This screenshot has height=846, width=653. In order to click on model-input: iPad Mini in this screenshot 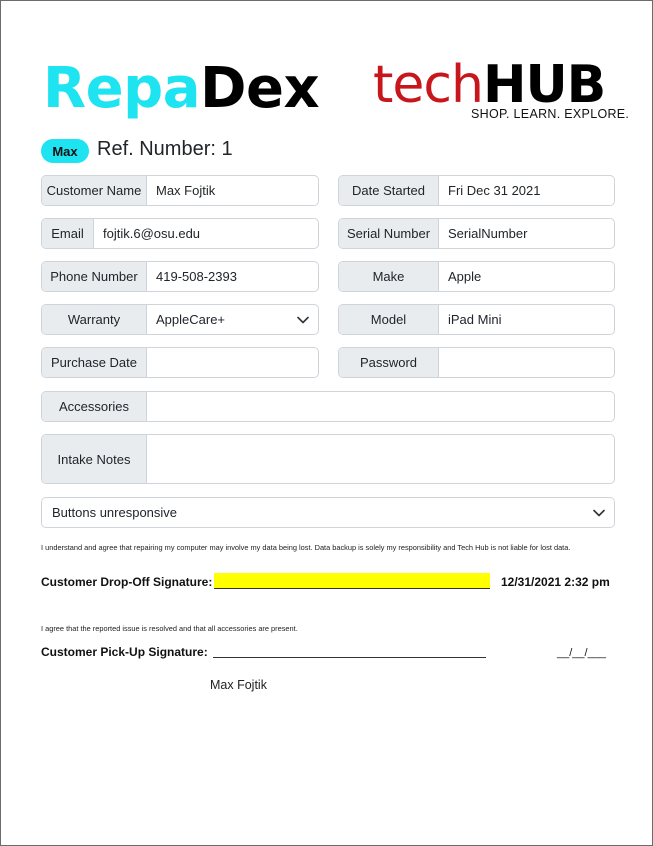, I will do `click(526, 319)`.